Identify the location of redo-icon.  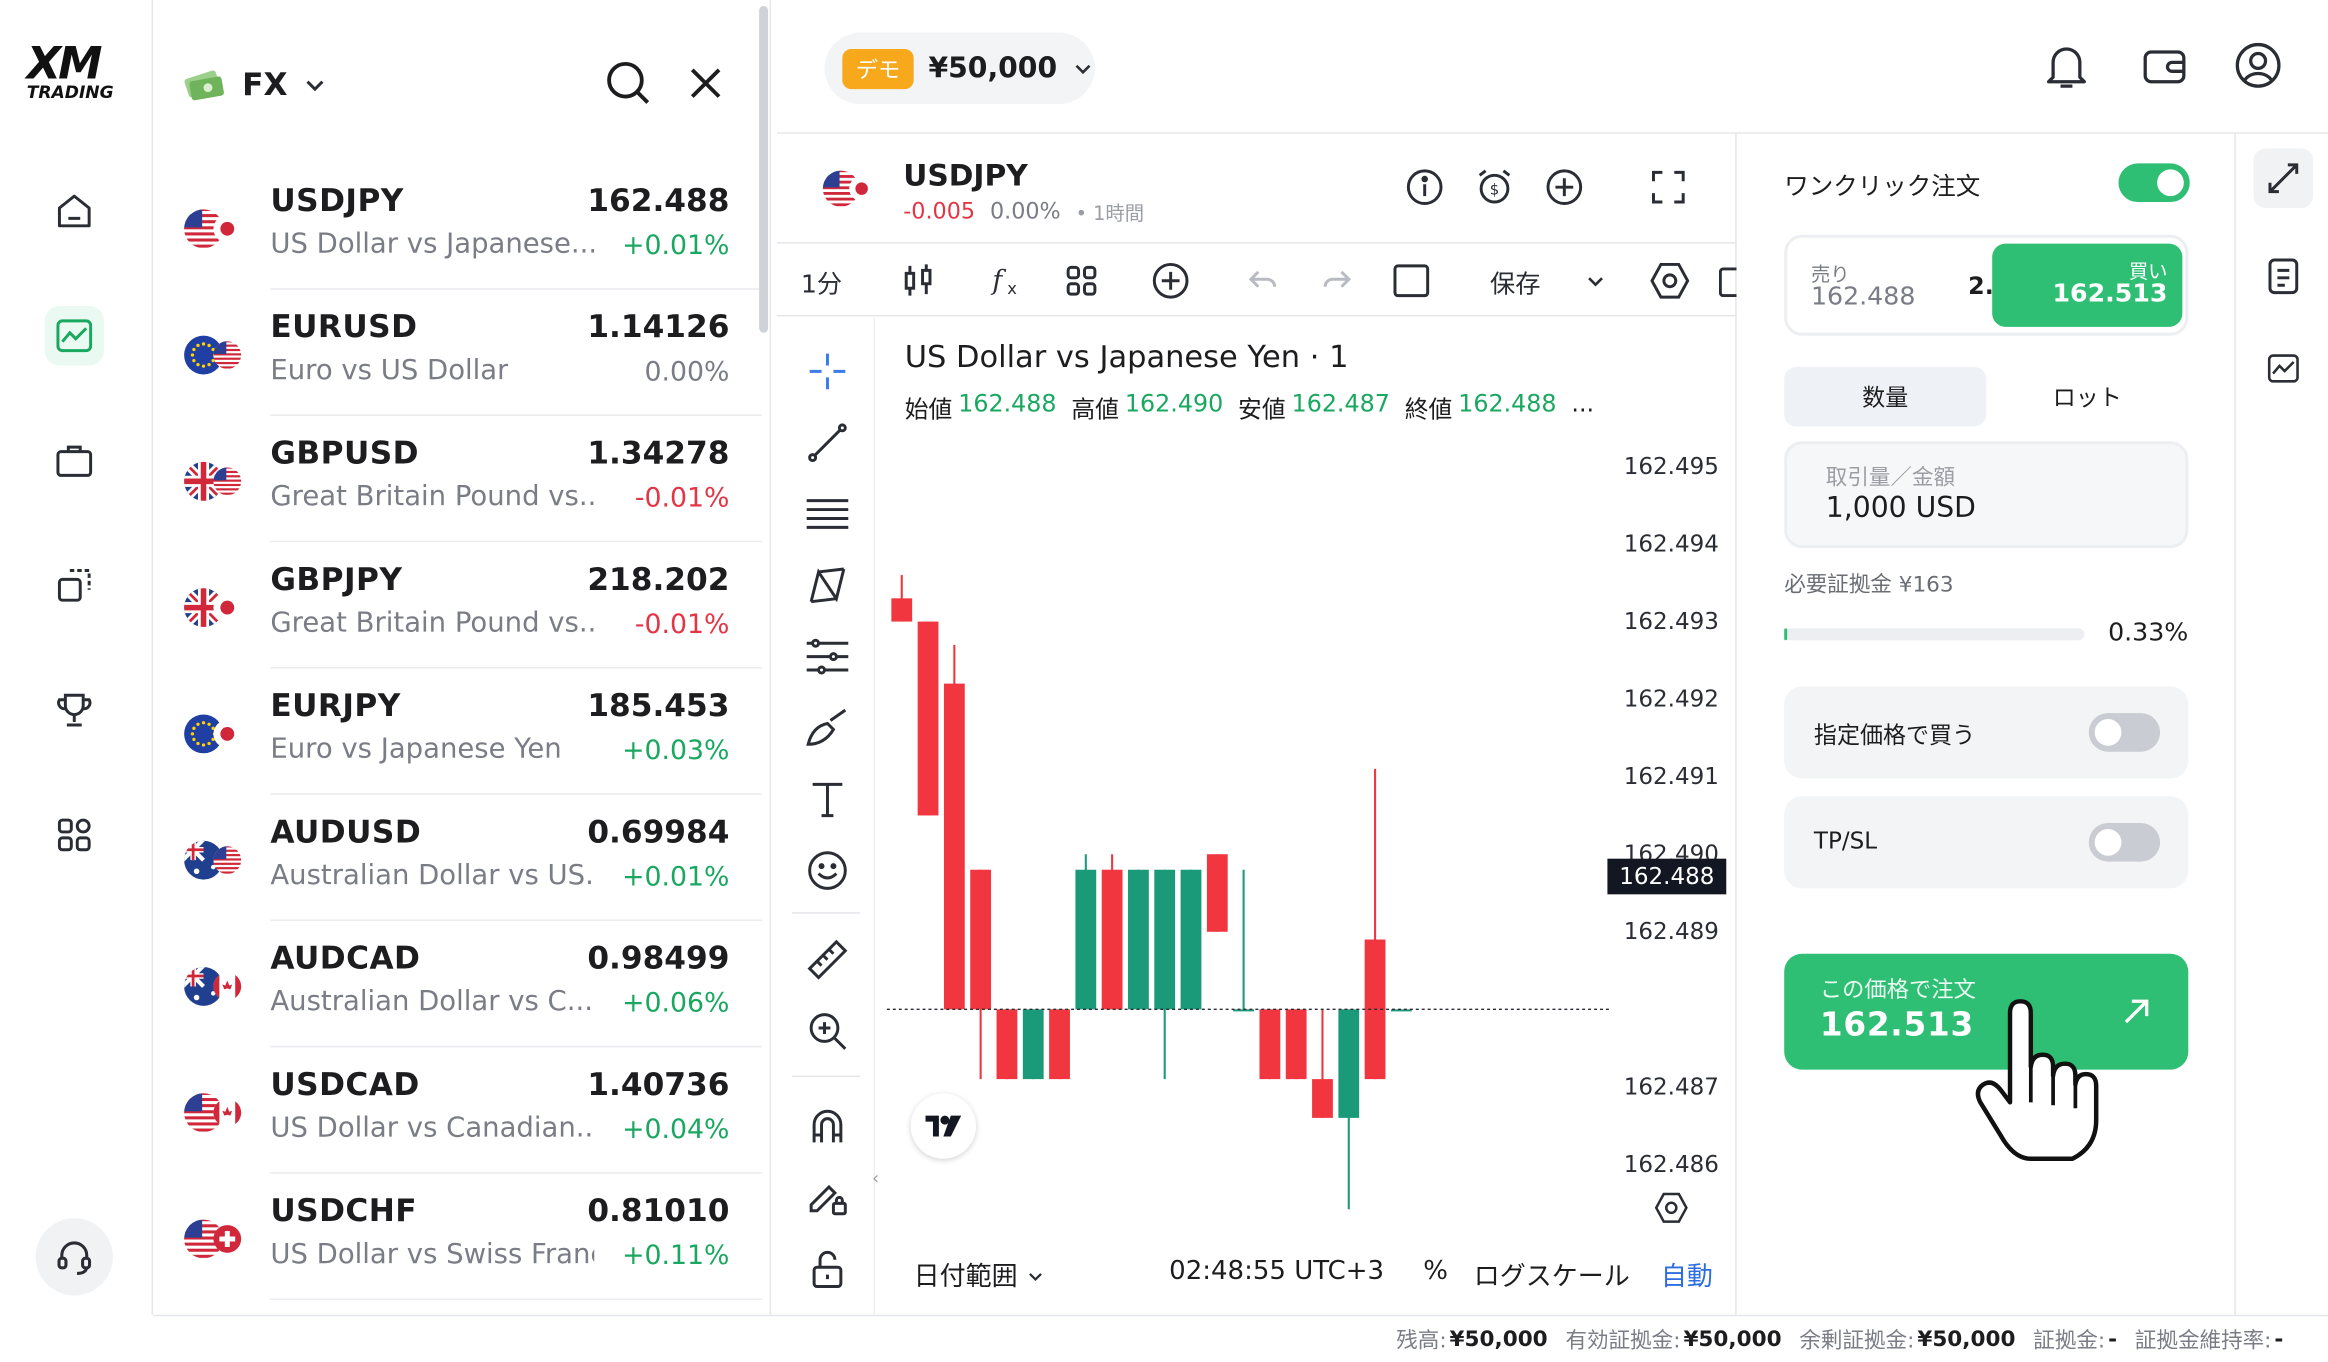
(1337, 279).